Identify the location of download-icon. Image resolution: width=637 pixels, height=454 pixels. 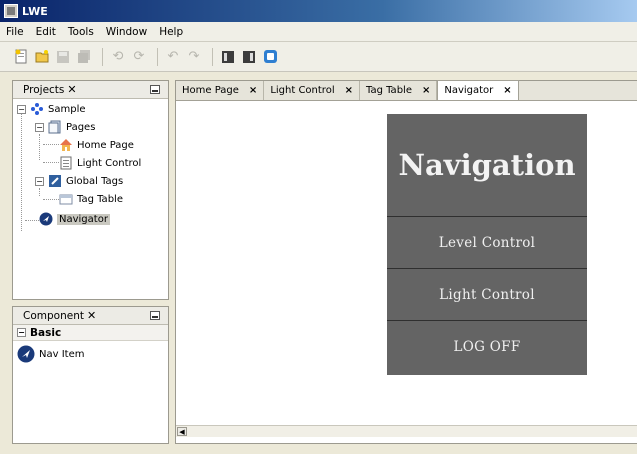
(249, 57).